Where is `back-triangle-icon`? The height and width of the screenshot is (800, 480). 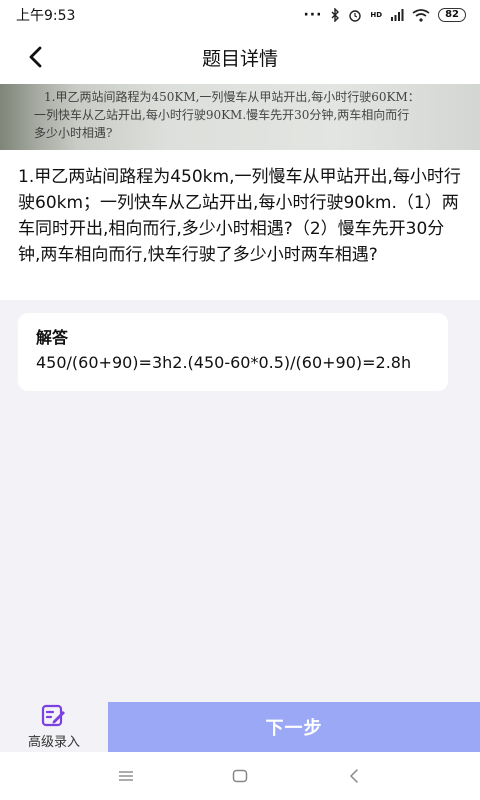
back-triangle-icon is located at coordinates (354, 776).